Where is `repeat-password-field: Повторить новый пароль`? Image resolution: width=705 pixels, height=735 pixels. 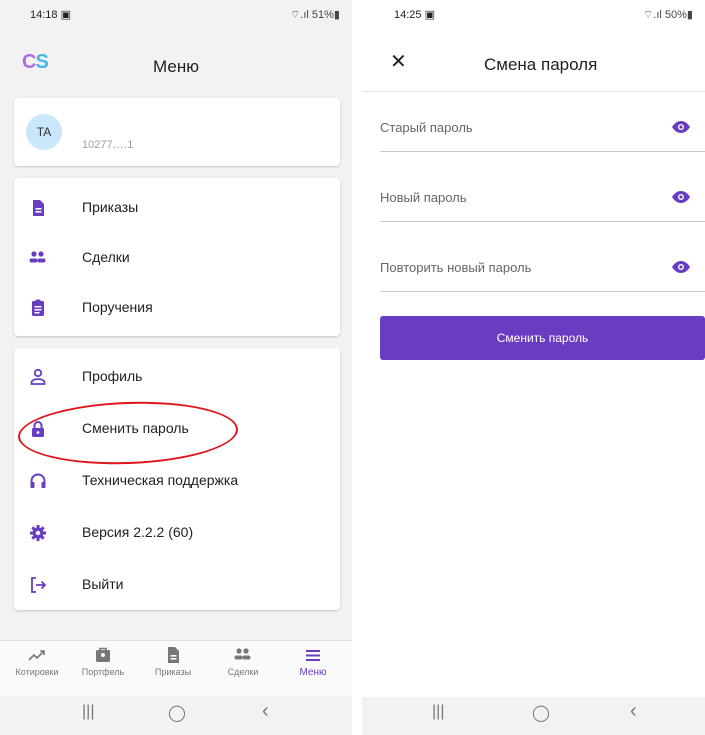
repeat-password-field: Повторить новый пароль is located at coordinates (542, 263).